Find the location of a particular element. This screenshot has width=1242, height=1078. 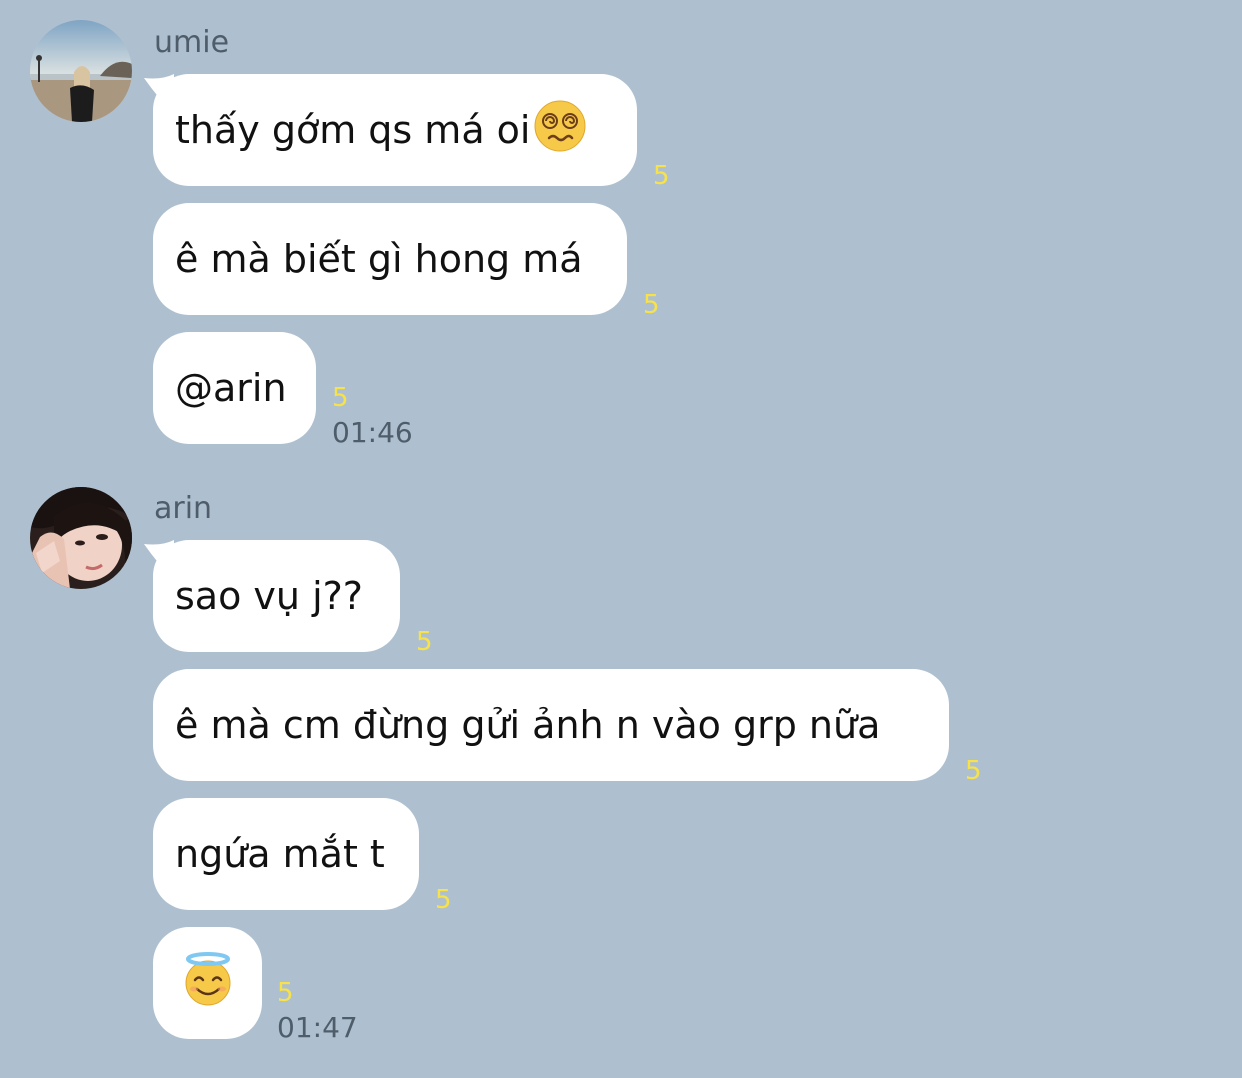

message-bubble: ngứa mắt t is located at coordinates (286, 854).